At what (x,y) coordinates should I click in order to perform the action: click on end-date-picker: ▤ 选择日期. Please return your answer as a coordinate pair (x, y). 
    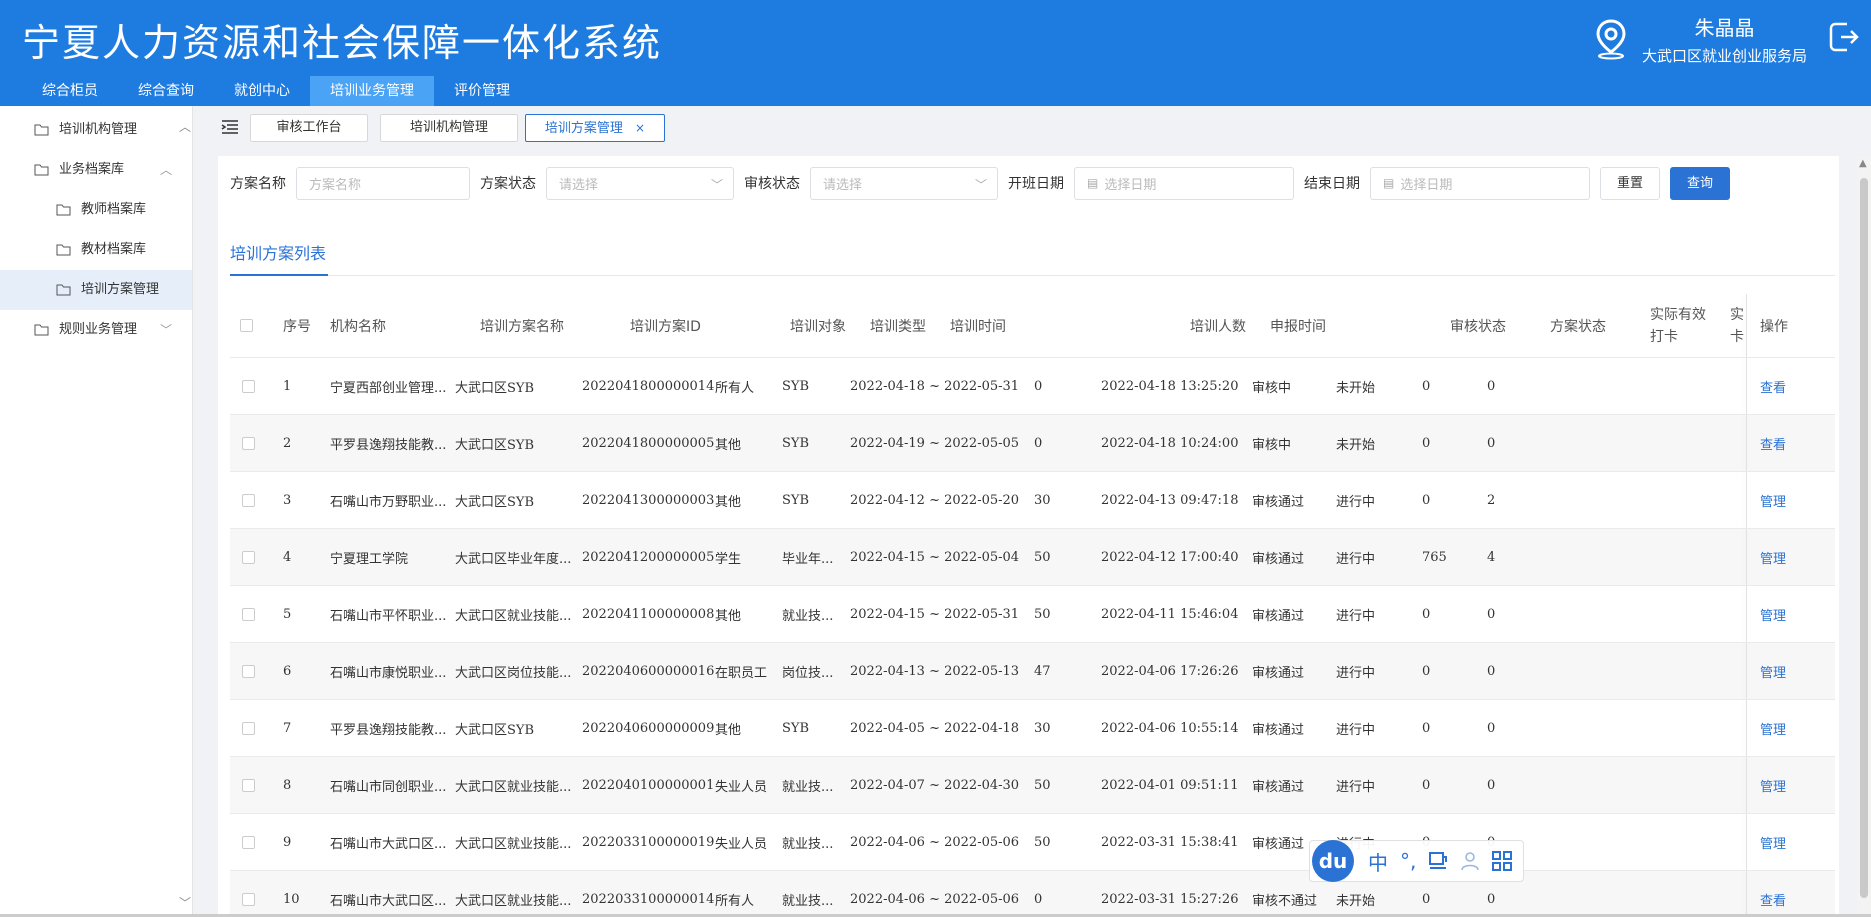
    Looking at the image, I should click on (1480, 183).